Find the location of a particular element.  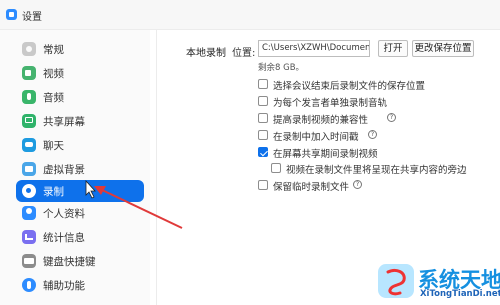

recording-path-field: C:\Users\XZWH\Documents\Zoo is located at coordinates (314, 48).